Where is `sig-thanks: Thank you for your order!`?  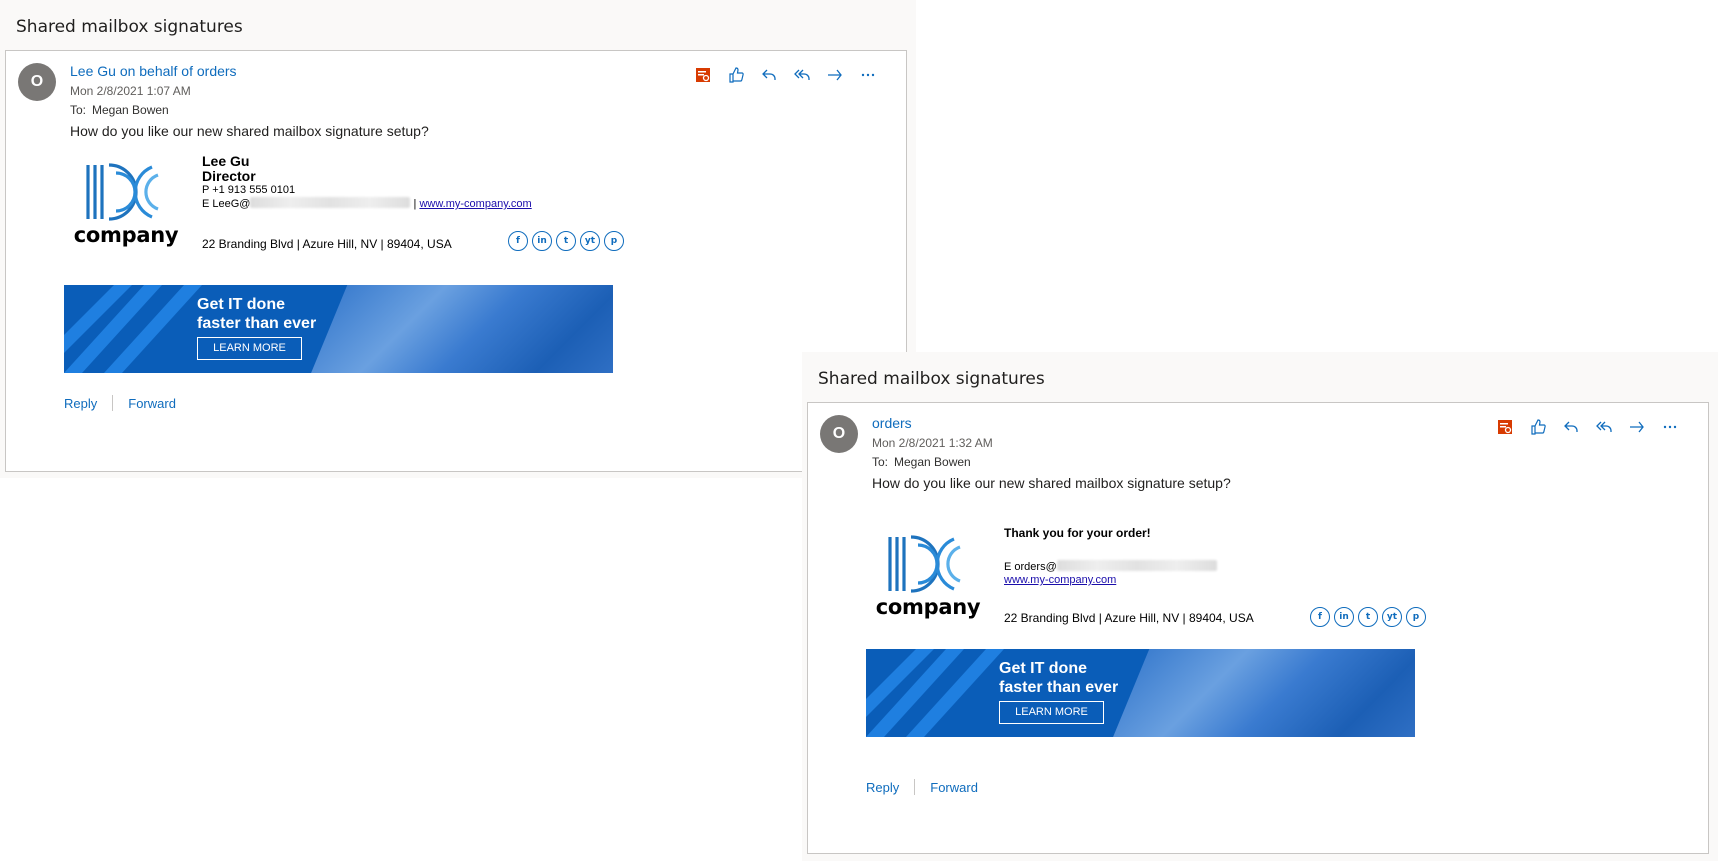 sig-thanks: Thank you for your order! is located at coordinates (1077, 533).